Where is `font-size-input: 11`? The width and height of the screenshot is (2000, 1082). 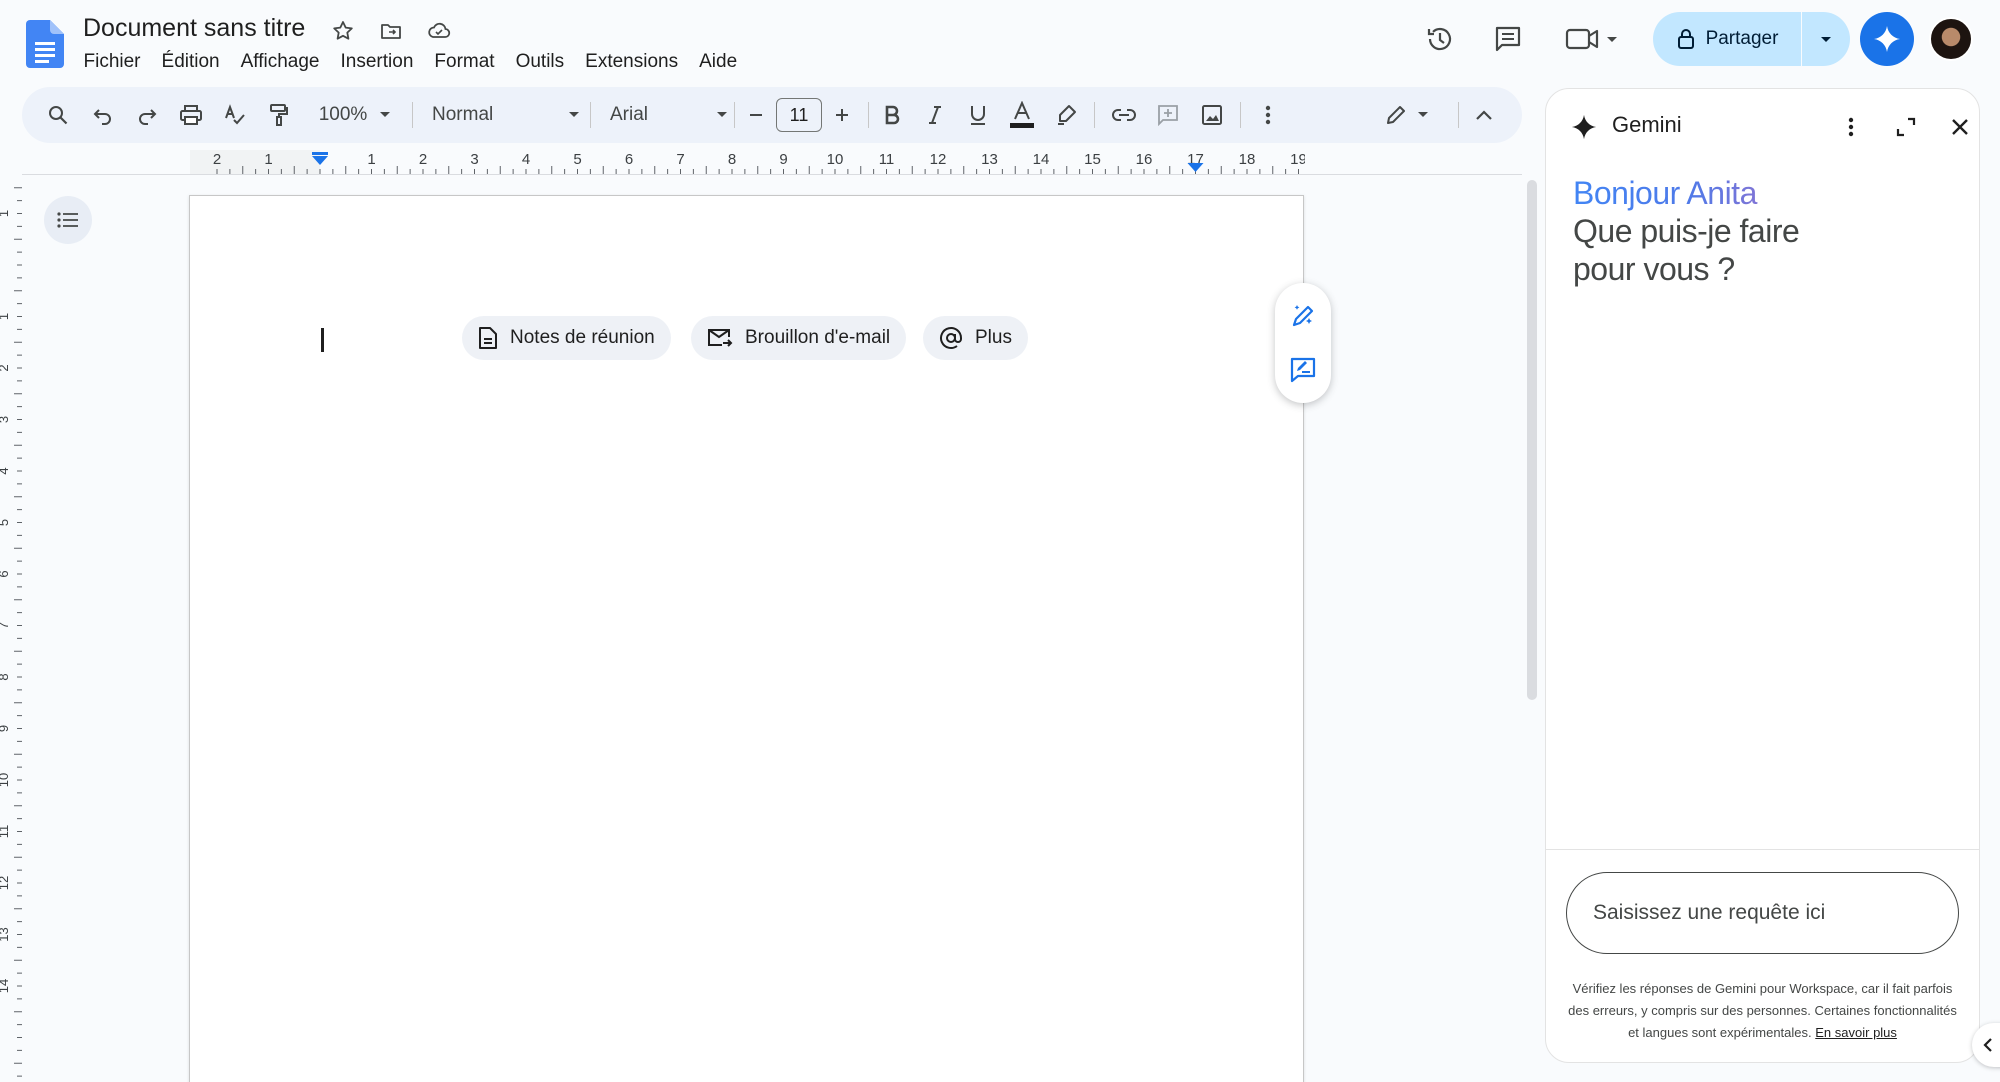 font-size-input: 11 is located at coordinates (799, 115).